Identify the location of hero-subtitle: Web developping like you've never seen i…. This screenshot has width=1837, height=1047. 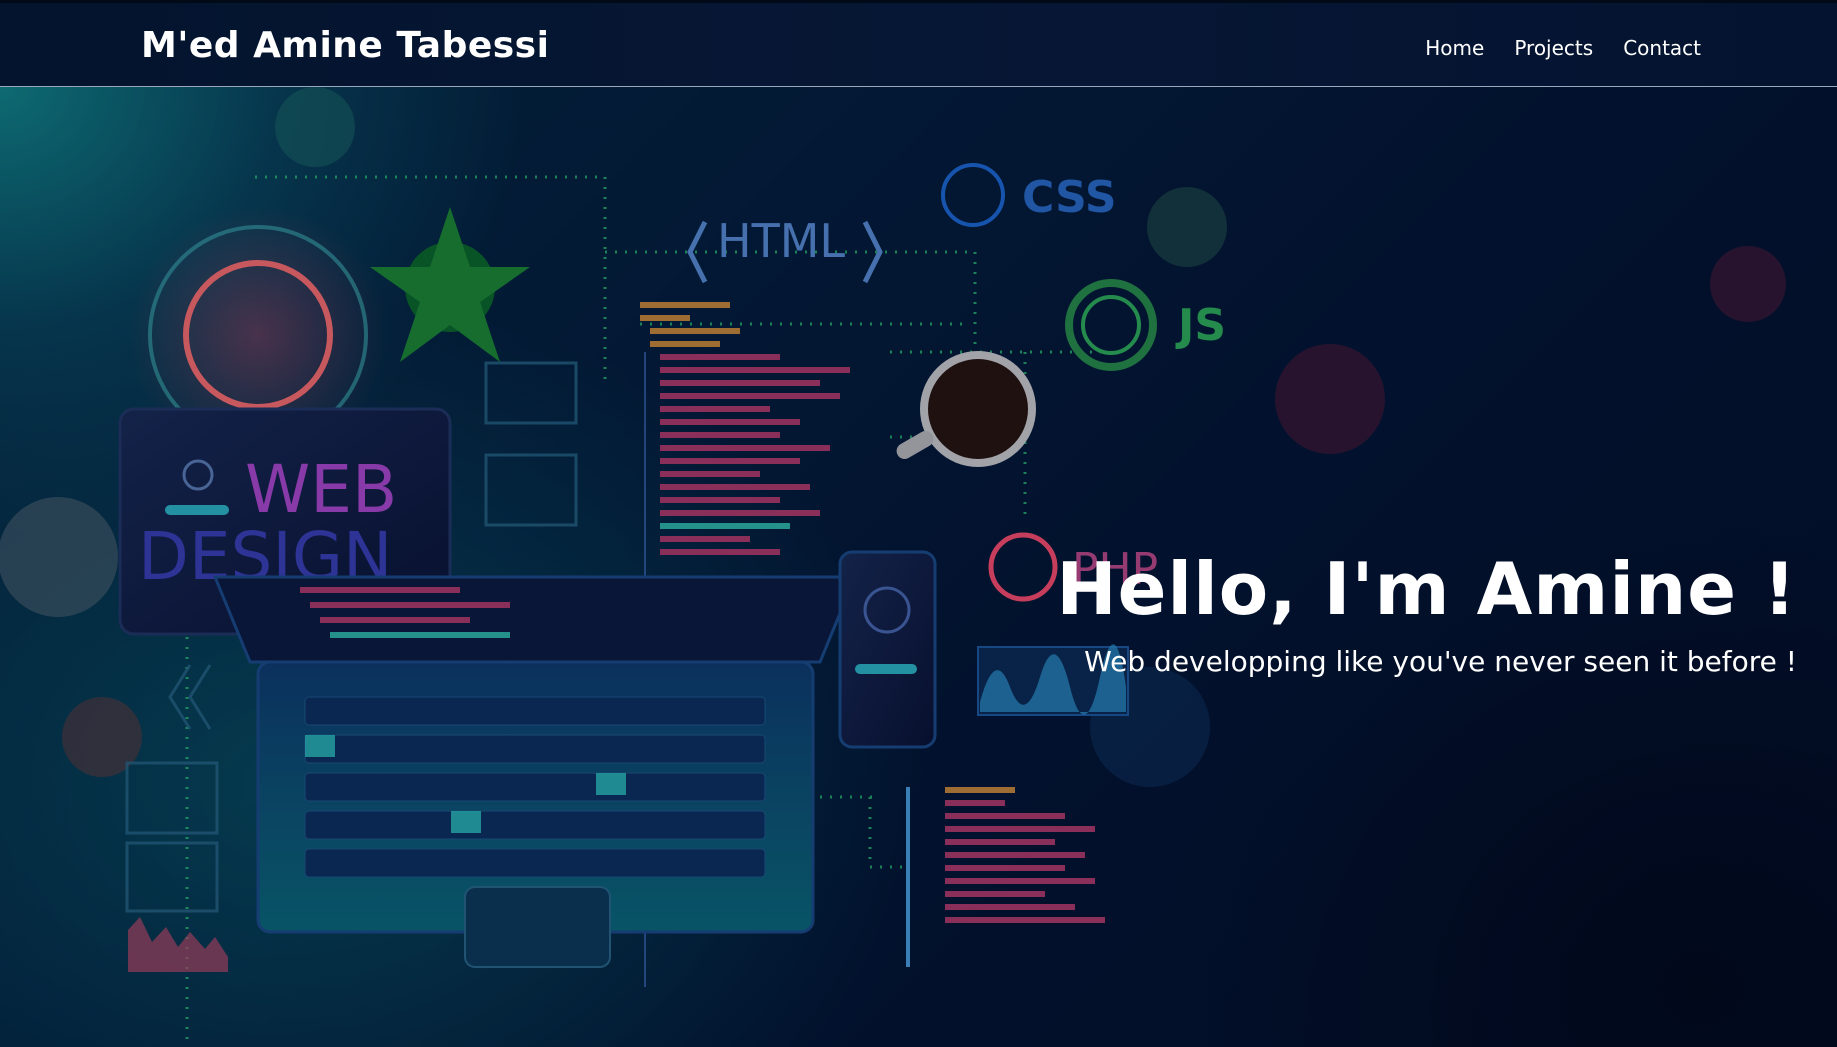
(1440, 661).